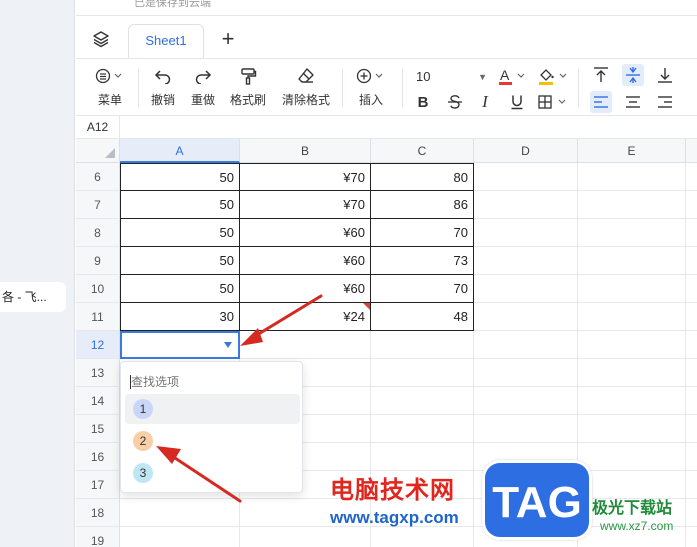 Image resolution: width=697 pixels, height=547 pixels. Describe the element at coordinates (166, 41) in the screenshot. I see `tab-sheet1: Sheet1` at that location.